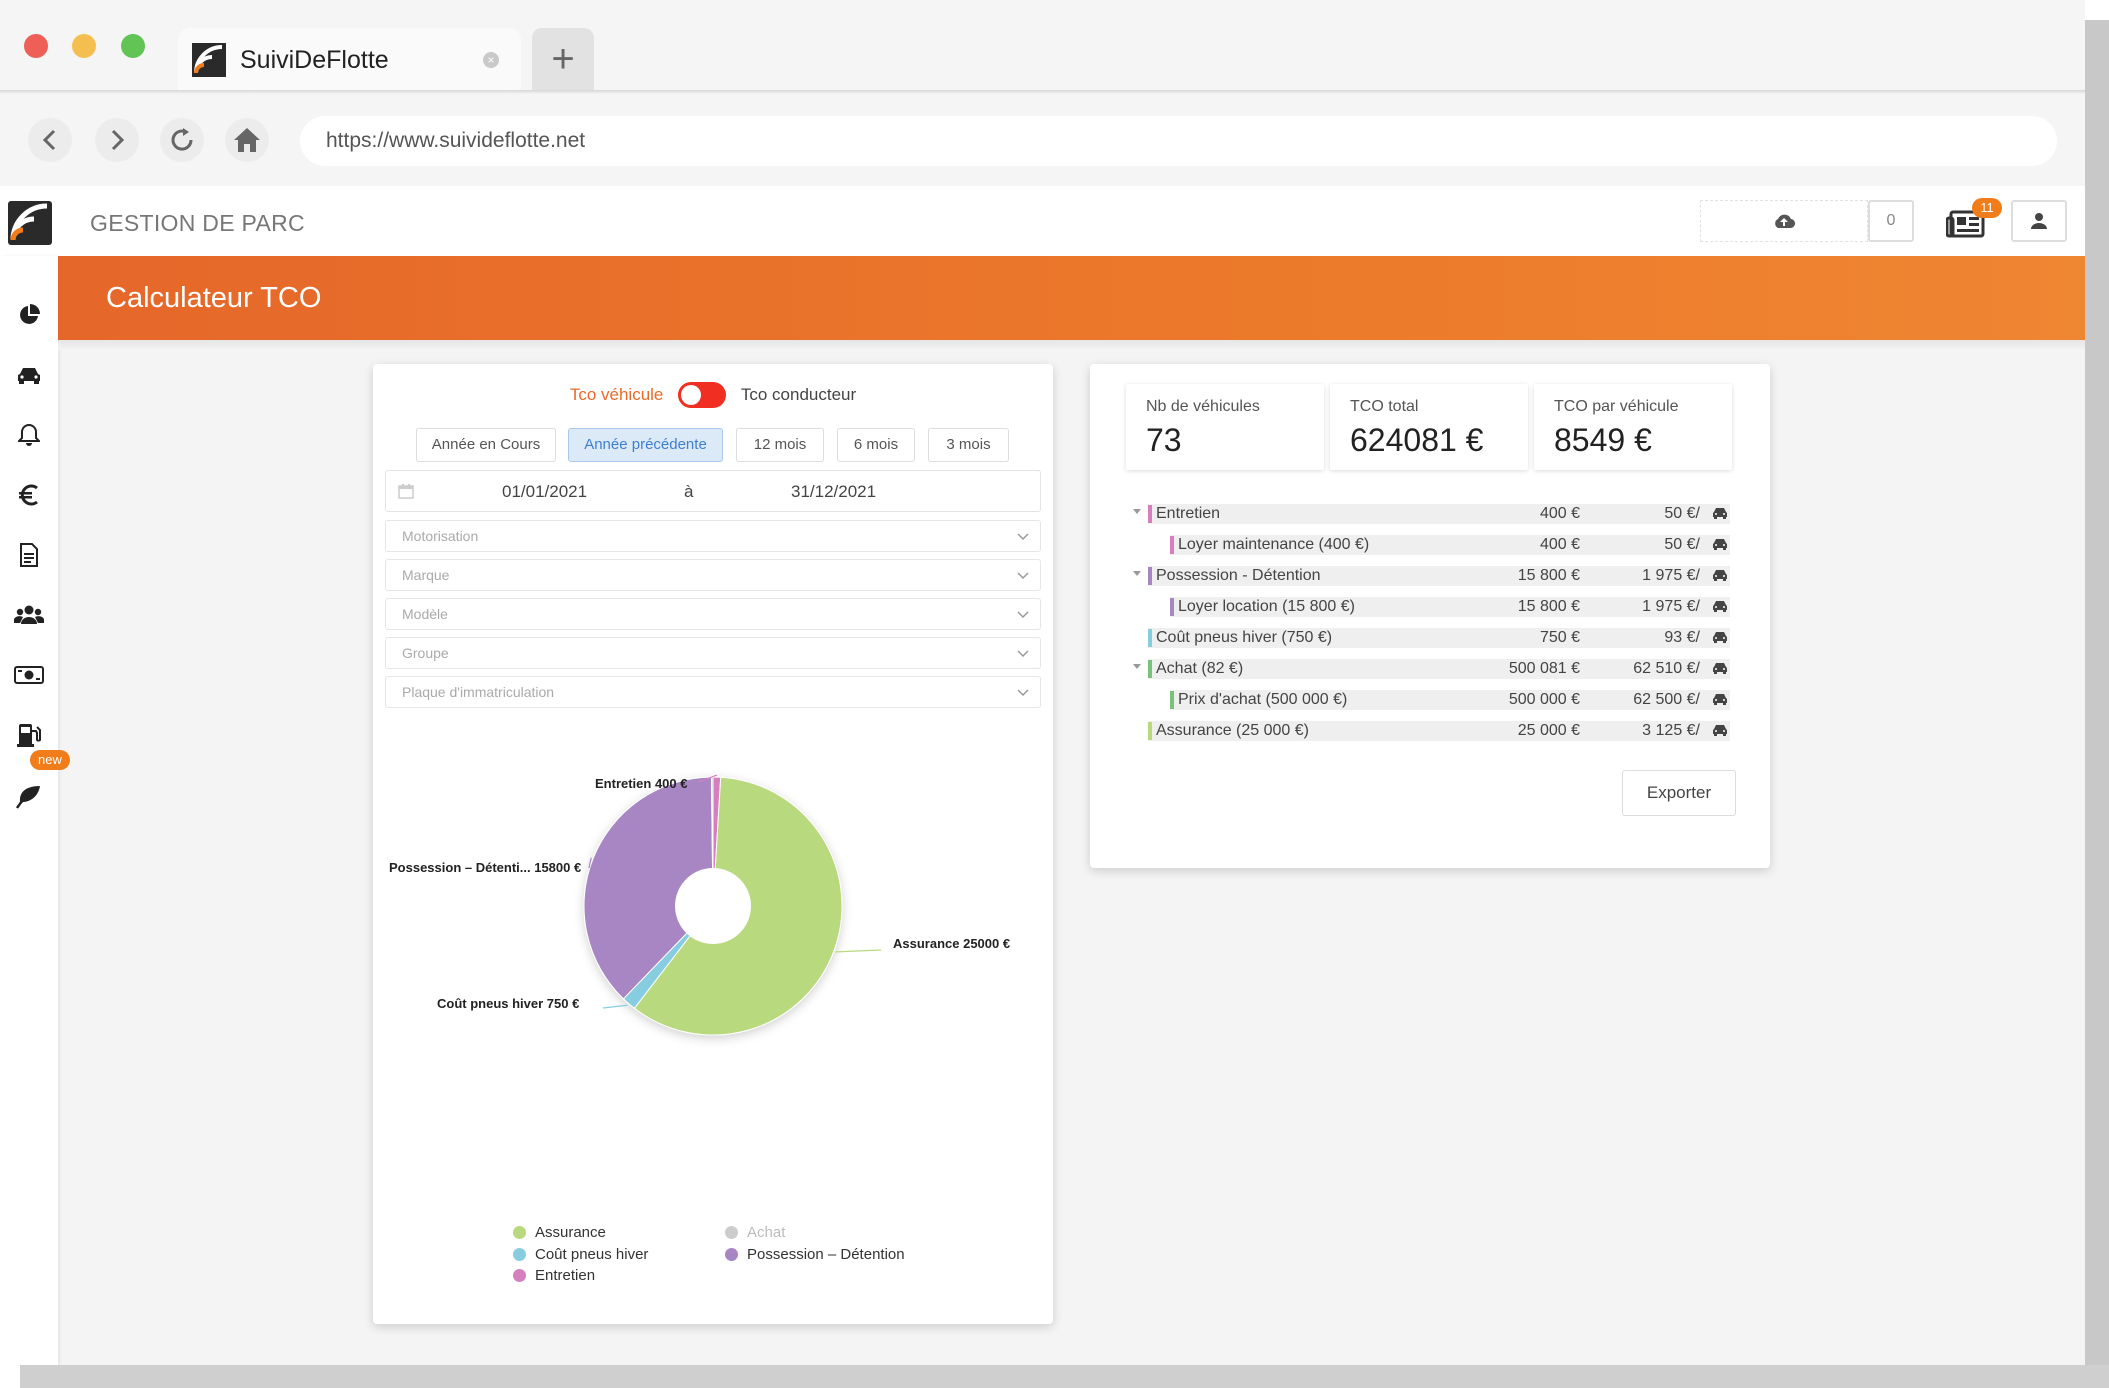  What do you see at coordinates (645, 445) in the screenshot?
I see `period-previous-year-button: Année précédente` at bounding box center [645, 445].